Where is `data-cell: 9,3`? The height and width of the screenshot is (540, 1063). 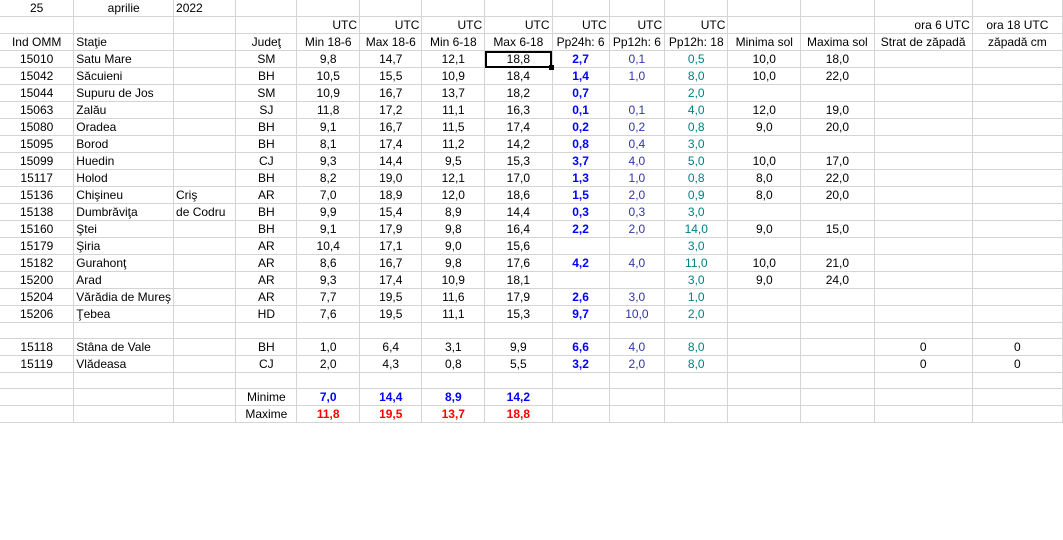
data-cell: 9,3 is located at coordinates (328, 161).